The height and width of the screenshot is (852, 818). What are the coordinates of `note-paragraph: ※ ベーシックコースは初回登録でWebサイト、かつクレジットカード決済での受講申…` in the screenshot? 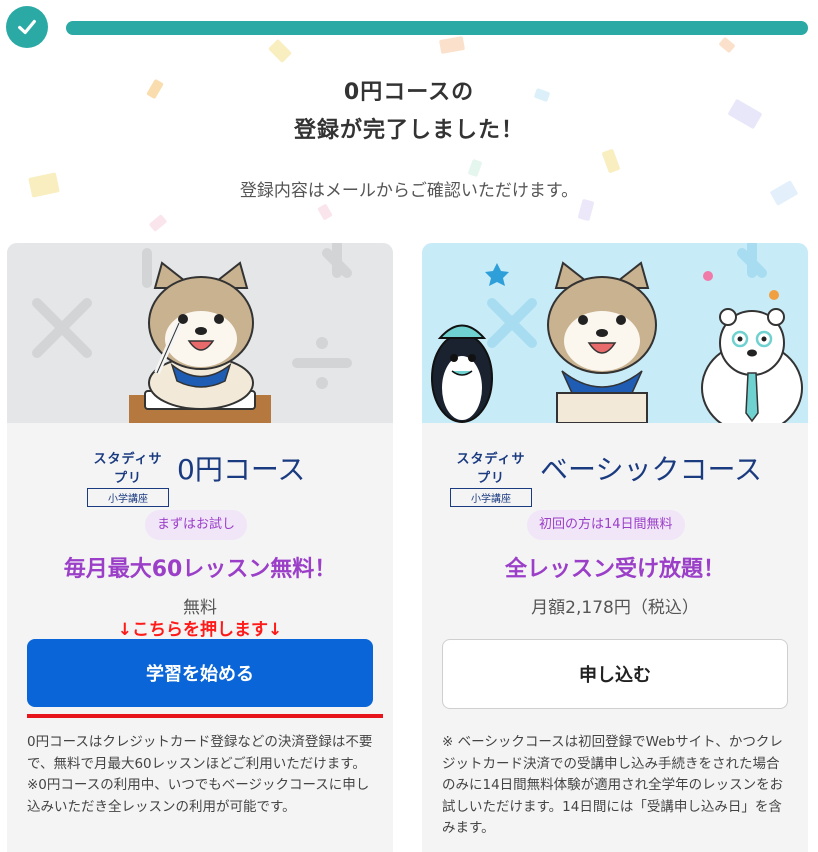 It's located at (613, 785).